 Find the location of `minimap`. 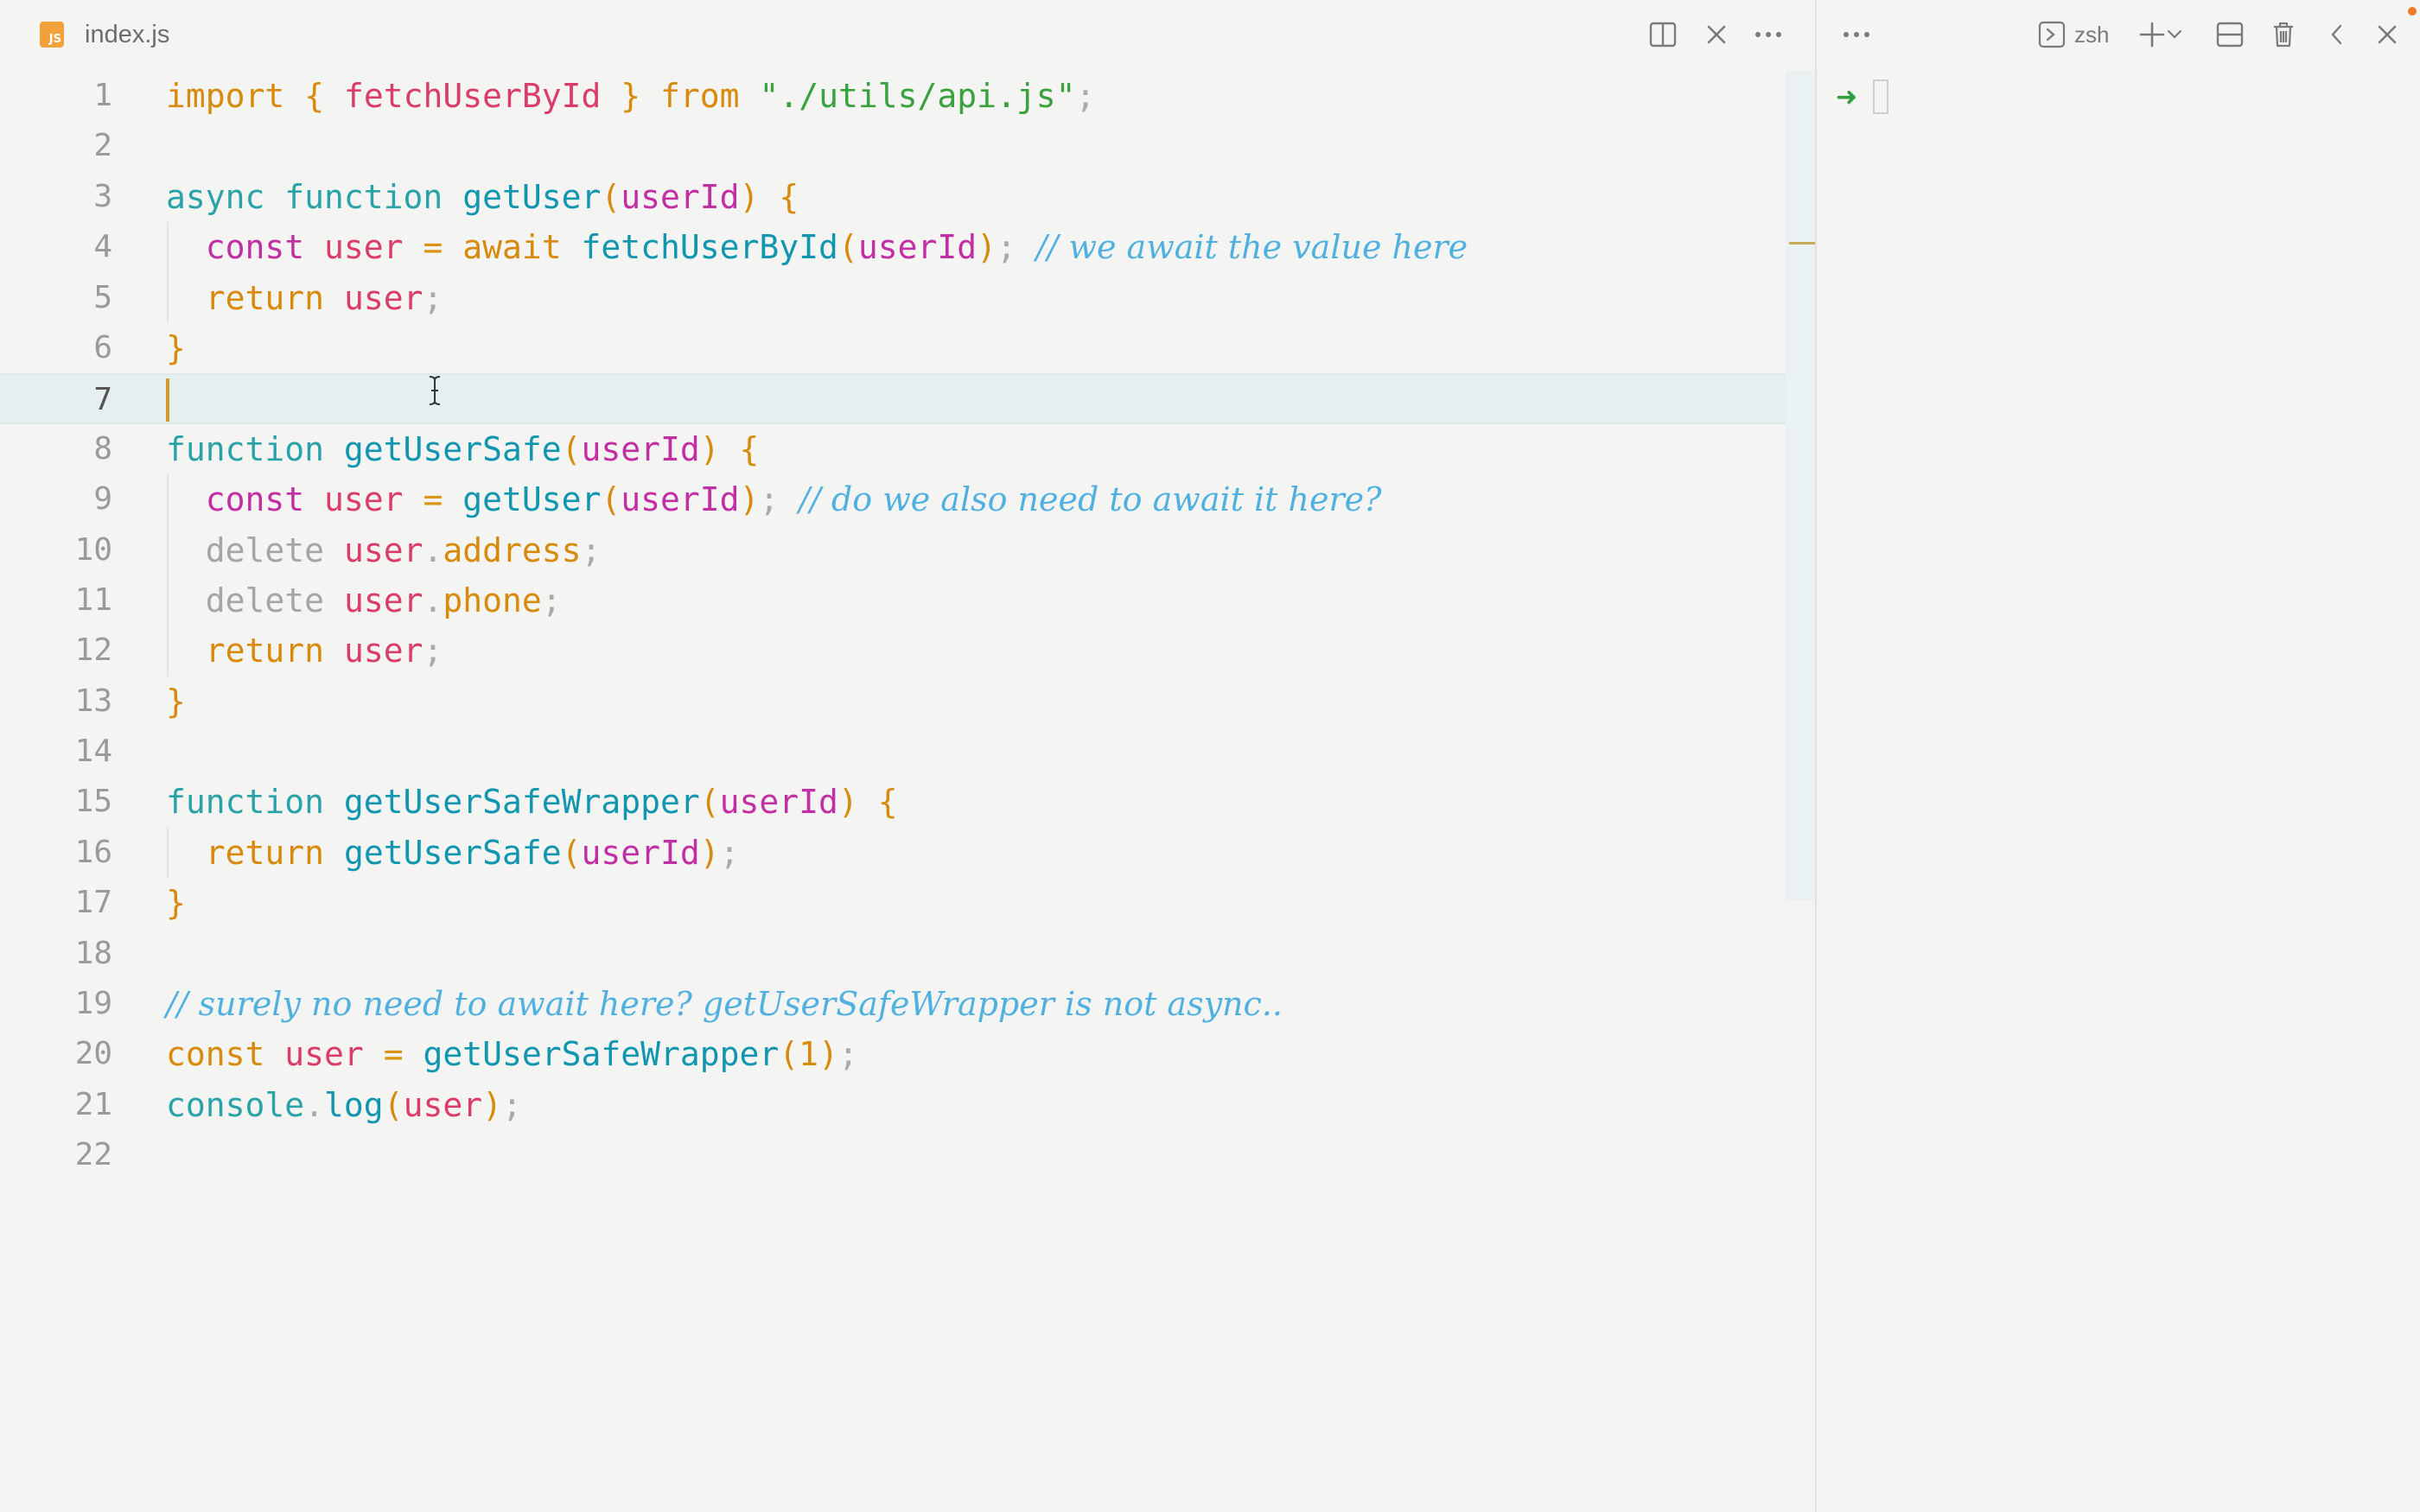

minimap is located at coordinates (1800, 485).